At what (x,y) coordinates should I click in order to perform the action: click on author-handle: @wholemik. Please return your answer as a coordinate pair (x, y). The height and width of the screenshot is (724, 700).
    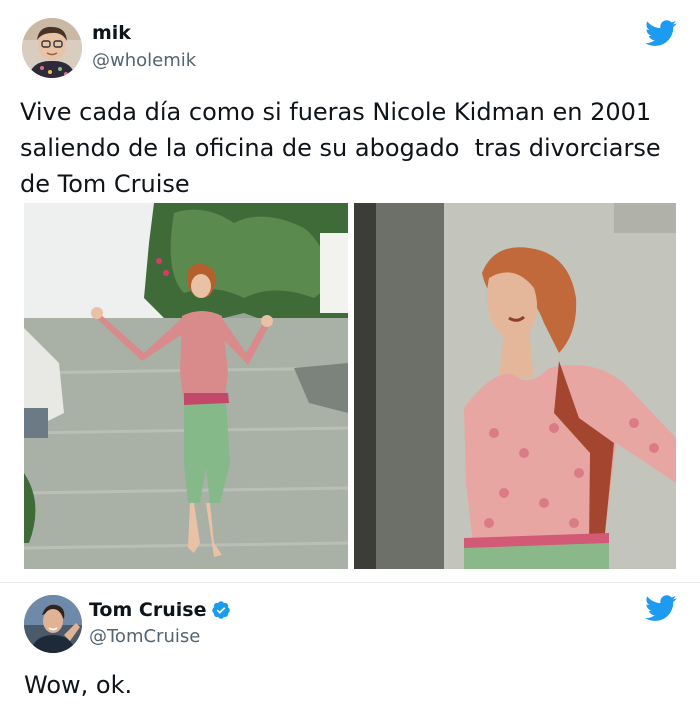
    Looking at the image, I should click on (144, 60).